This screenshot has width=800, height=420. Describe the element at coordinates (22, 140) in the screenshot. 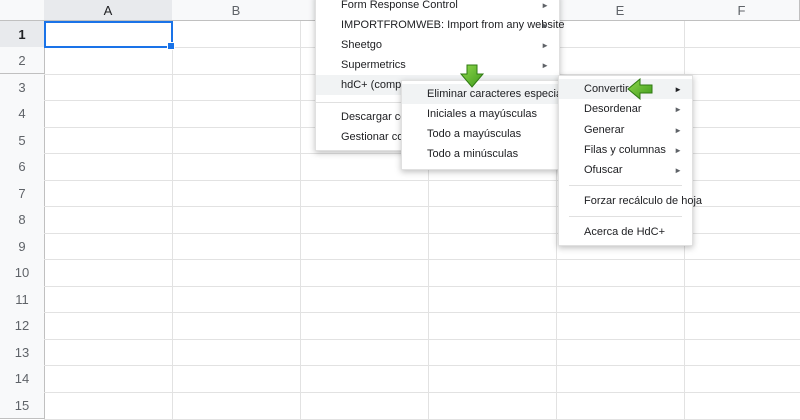

I see `row-header-5: 5` at that location.